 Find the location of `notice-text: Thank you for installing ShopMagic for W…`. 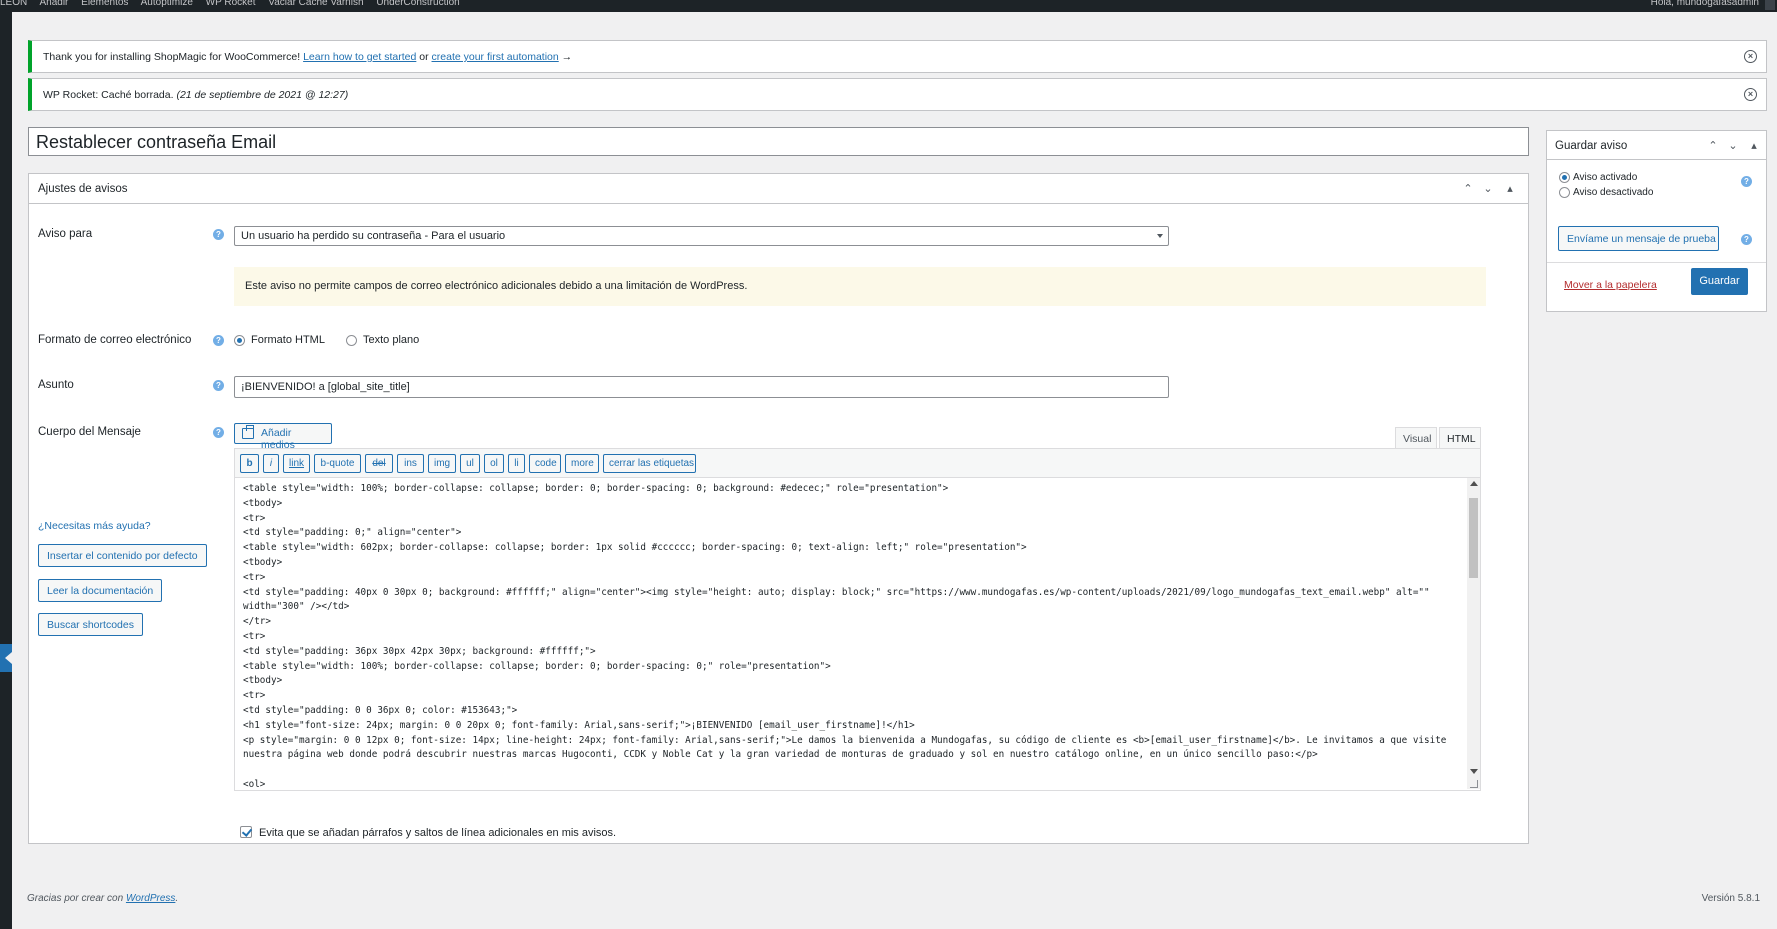

notice-text: Thank you for installing ShopMagic for W… is located at coordinates (173, 57).